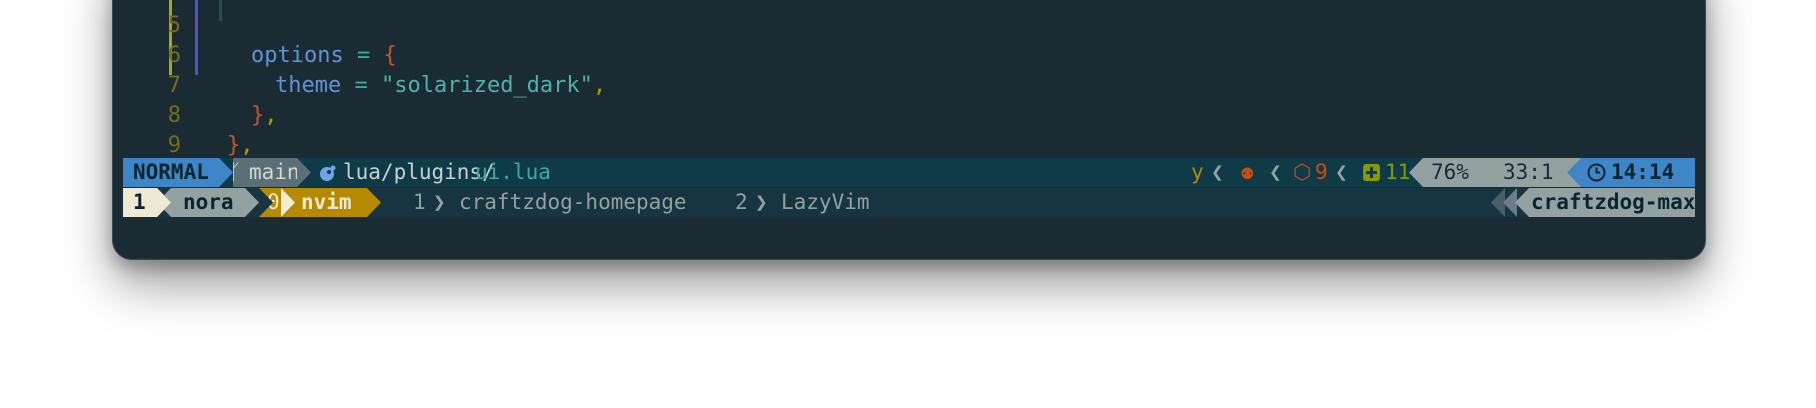 The height and width of the screenshot is (408, 1816). I want to click on cursor-position: 33:1, so click(1528, 172).